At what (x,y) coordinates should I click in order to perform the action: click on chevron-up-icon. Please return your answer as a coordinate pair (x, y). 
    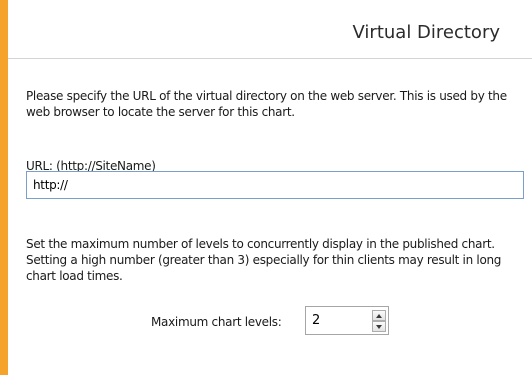
    Looking at the image, I should click on (379, 315).